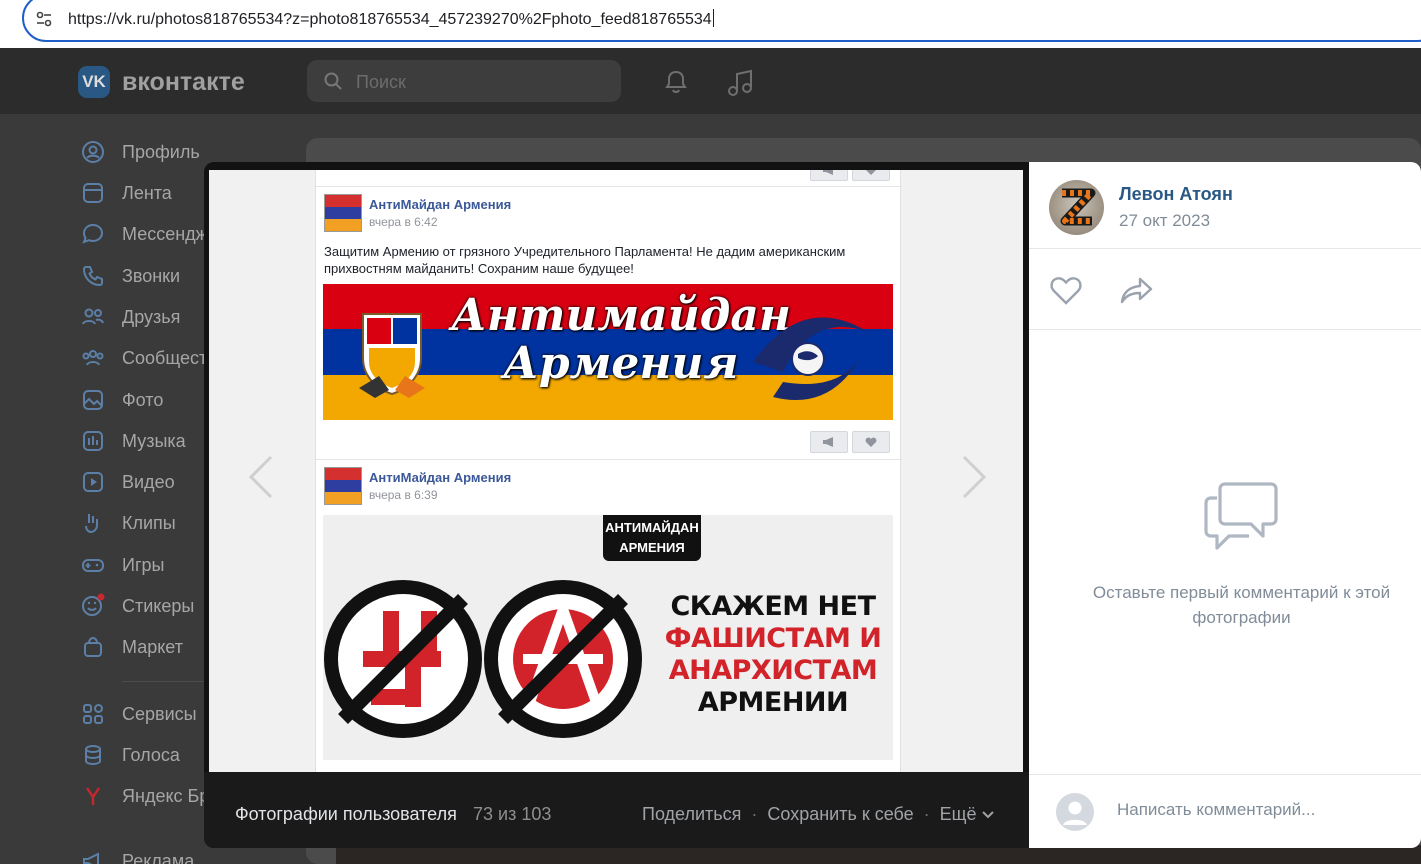 The height and width of the screenshot is (864, 1421). What do you see at coordinates (346, 814) in the screenshot?
I see `album-link: Фотографии пользователя` at bounding box center [346, 814].